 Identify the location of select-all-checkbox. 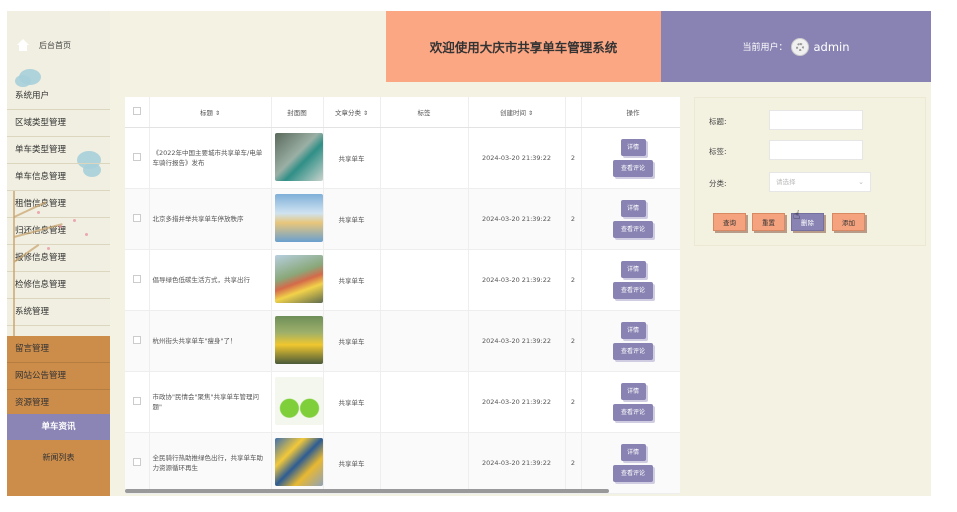
(136, 111).